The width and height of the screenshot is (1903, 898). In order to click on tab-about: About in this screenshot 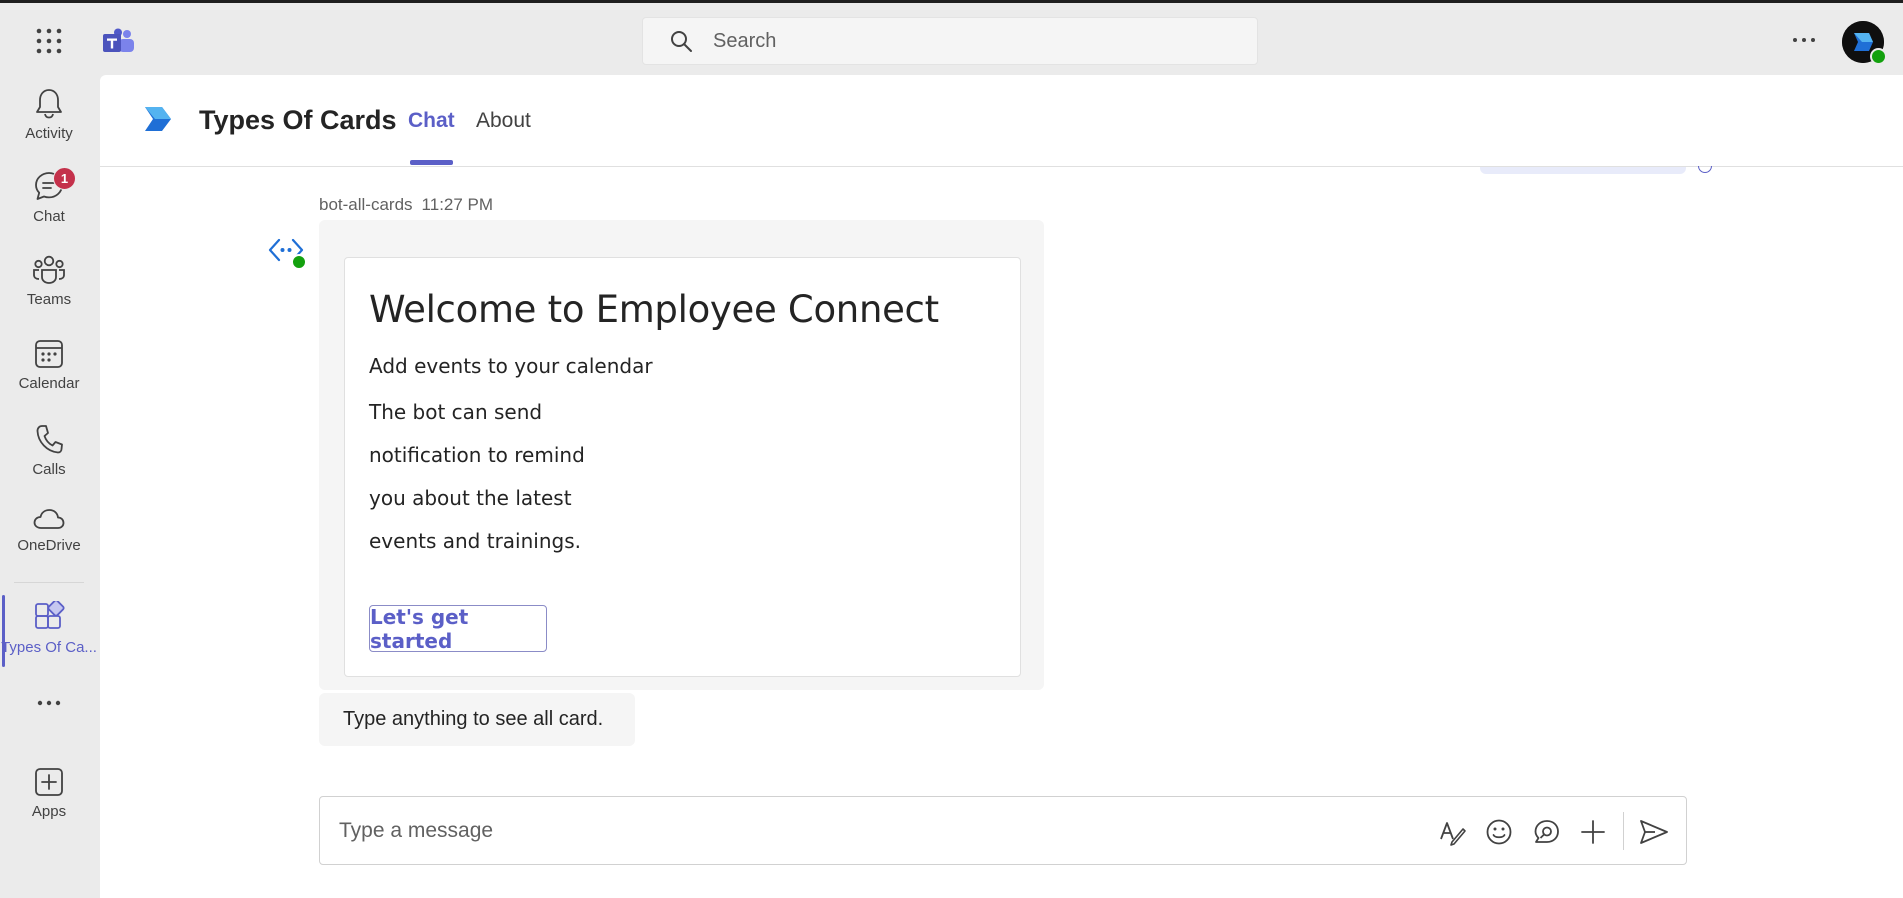, I will do `click(503, 121)`.